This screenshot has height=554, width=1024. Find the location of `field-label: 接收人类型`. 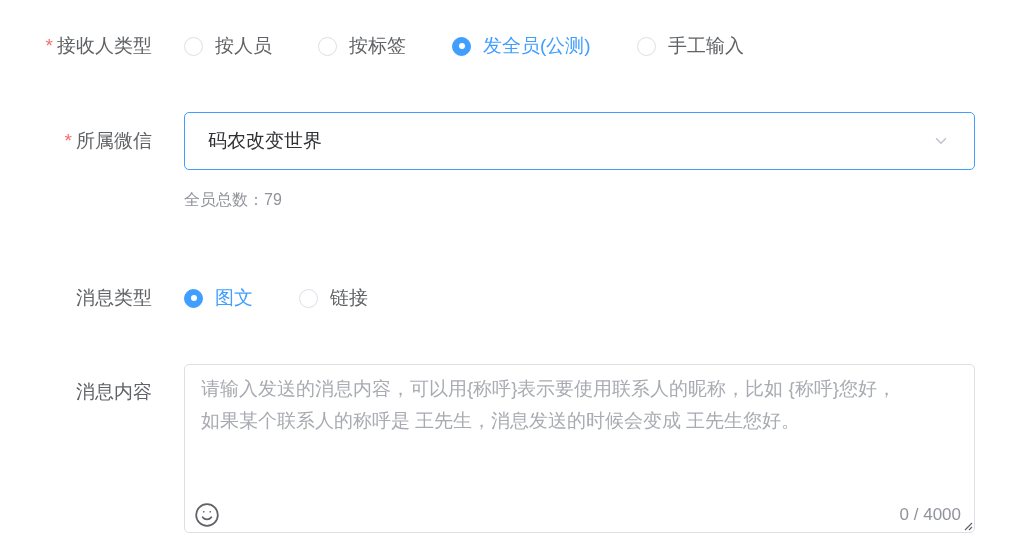

field-label: 接收人类型 is located at coordinates (104, 45).